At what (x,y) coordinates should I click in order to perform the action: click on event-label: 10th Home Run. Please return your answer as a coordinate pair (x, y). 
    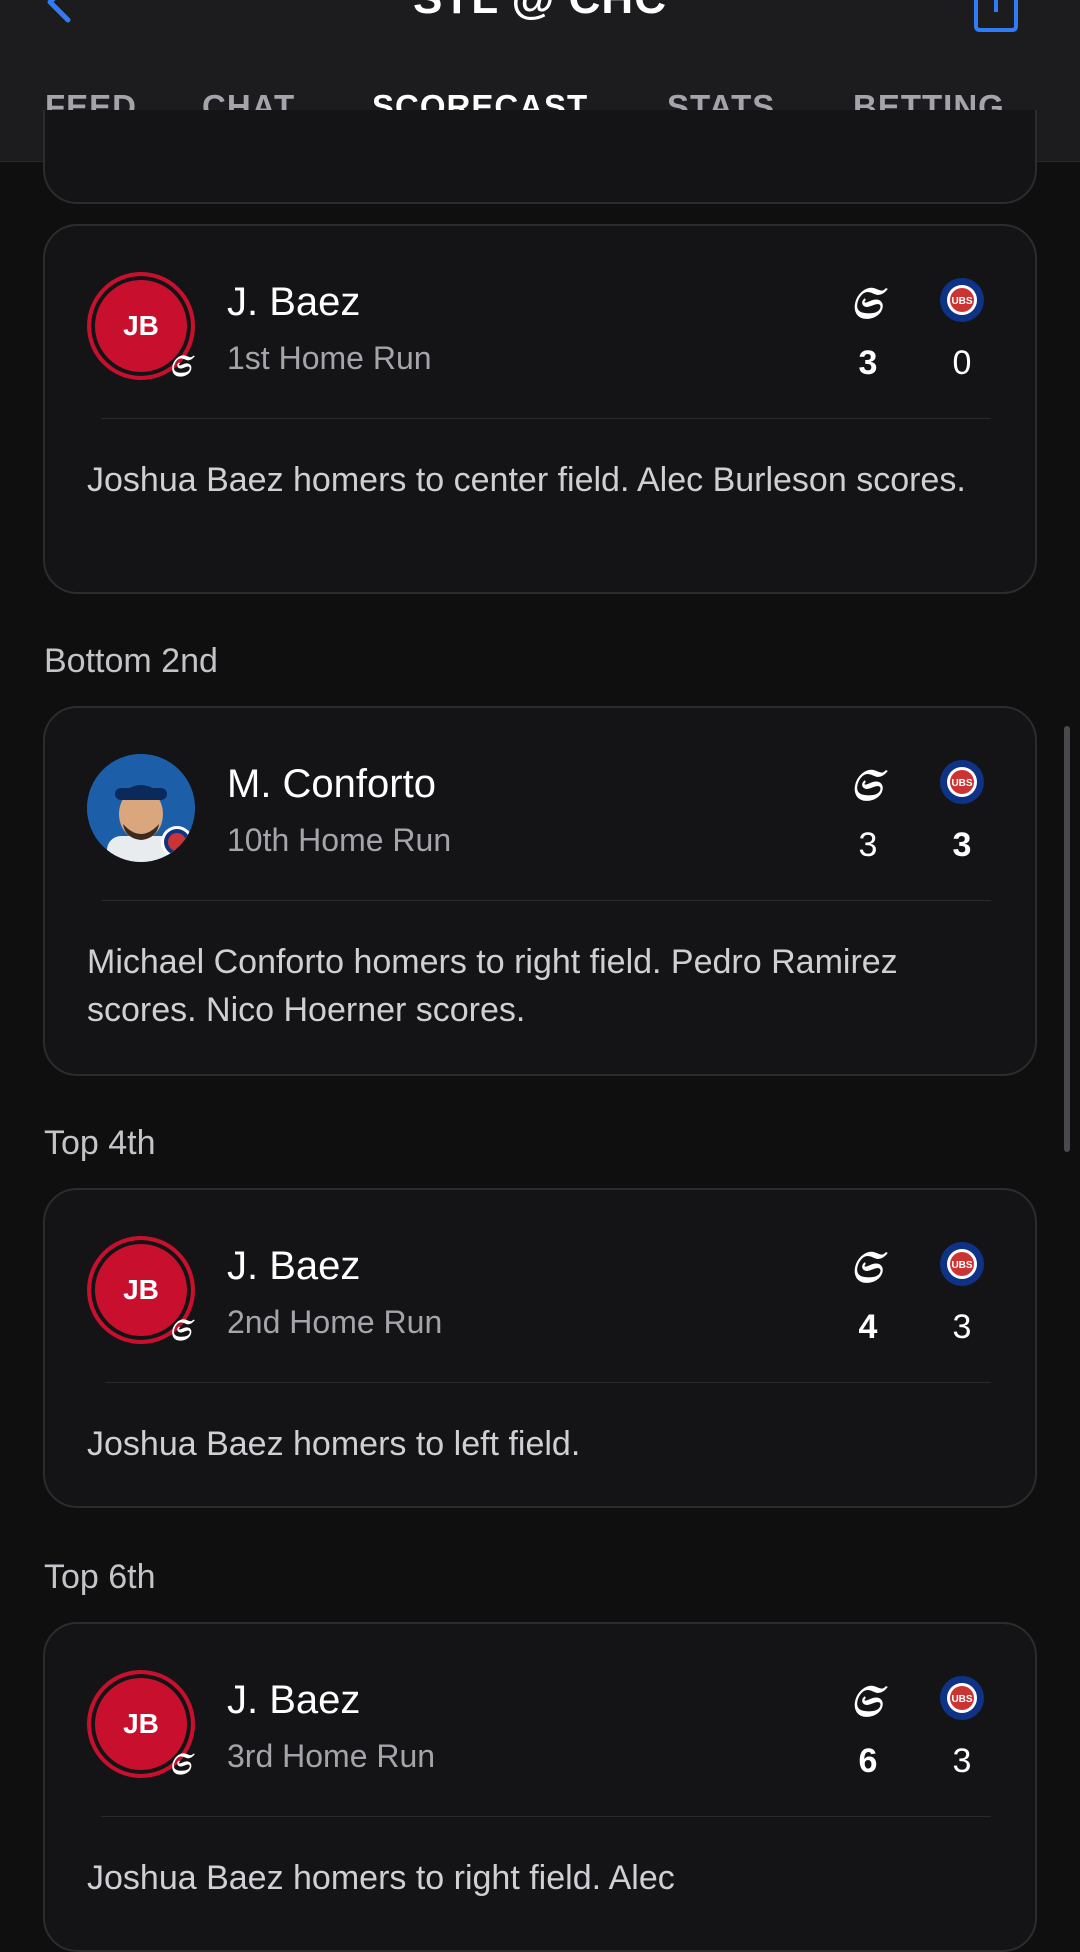
    Looking at the image, I should click on (339, 840).